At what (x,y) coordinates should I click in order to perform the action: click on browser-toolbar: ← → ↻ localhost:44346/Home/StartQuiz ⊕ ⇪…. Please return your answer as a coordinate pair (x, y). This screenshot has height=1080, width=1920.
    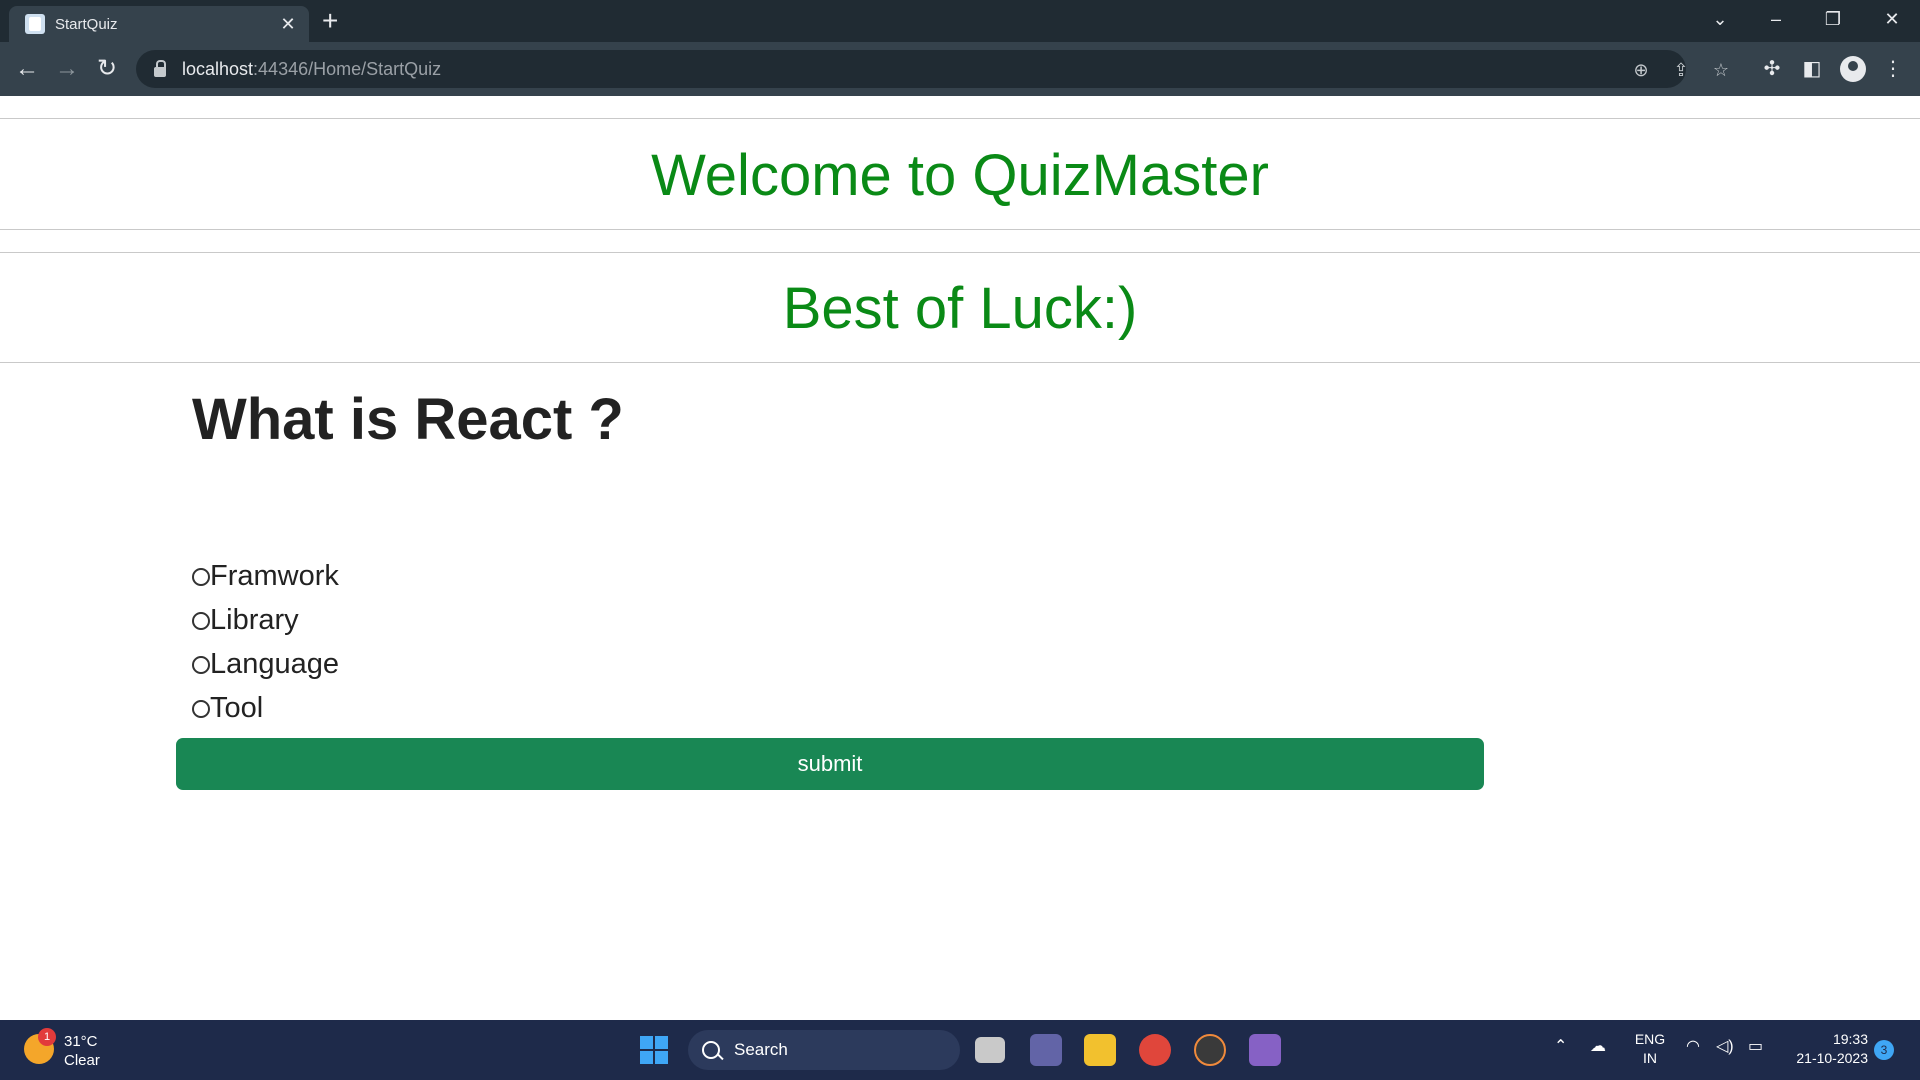
    Looking at the image, I should click on (960, 69).